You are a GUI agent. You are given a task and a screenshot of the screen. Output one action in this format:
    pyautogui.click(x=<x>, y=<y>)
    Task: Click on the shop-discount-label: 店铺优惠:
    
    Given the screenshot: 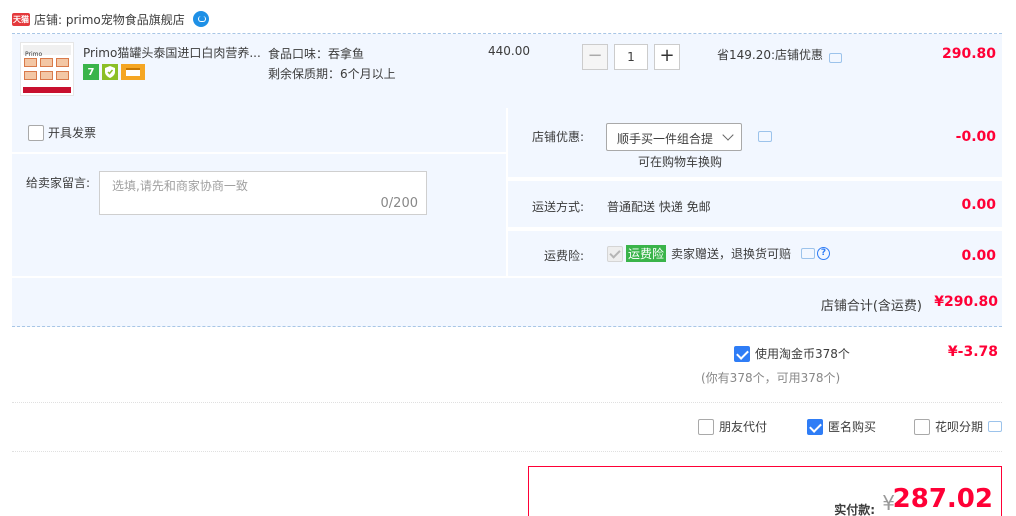 What is the action you would take?
    pyautogui.click(x=558, y=137)
    